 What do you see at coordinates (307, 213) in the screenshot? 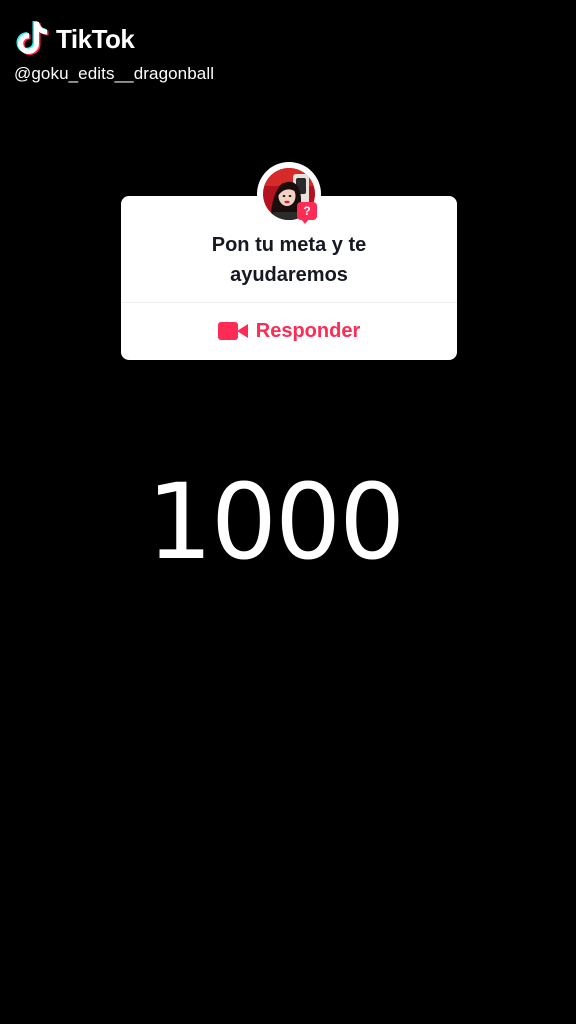
I see `question-badge-icon: ?` at bounding box center [307, 213].